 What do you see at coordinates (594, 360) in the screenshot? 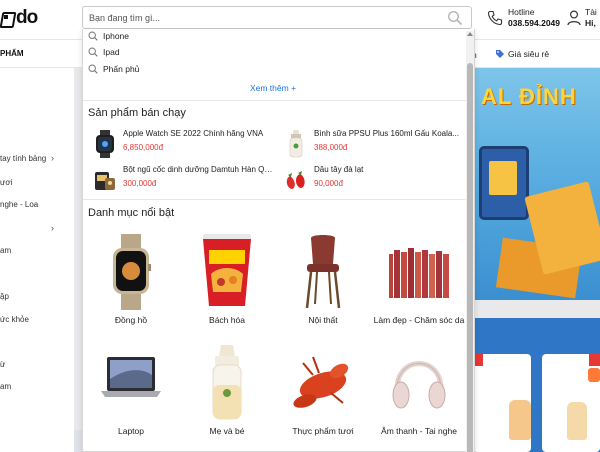
I see `discount-badge` at bounding box center [594, 360].